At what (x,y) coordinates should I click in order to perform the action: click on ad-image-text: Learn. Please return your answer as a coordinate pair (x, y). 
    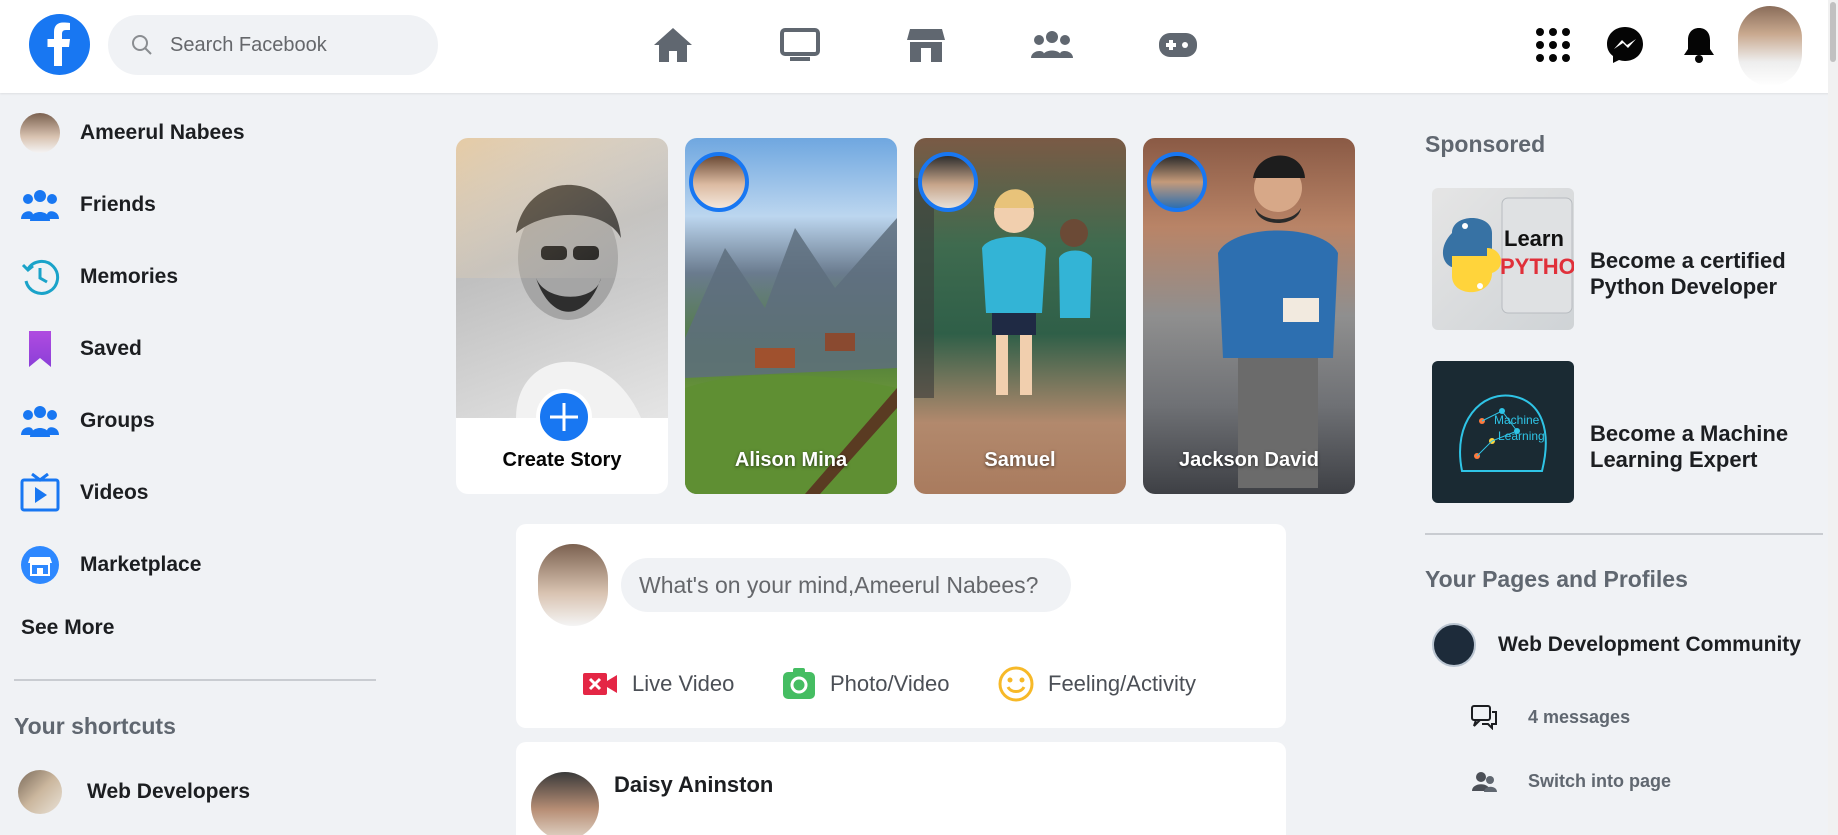
    Looking at the image, I should click on (1534, 238).